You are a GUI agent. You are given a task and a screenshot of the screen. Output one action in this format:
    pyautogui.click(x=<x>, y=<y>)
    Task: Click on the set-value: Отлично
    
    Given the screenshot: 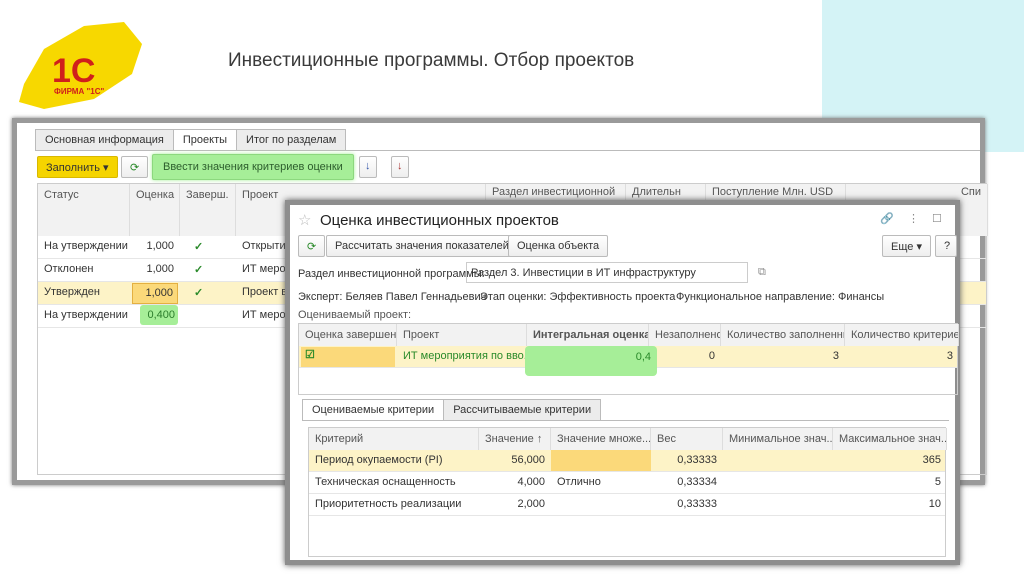 What is the action you would take?
    pyautogui.click(x=579, y=482)
    